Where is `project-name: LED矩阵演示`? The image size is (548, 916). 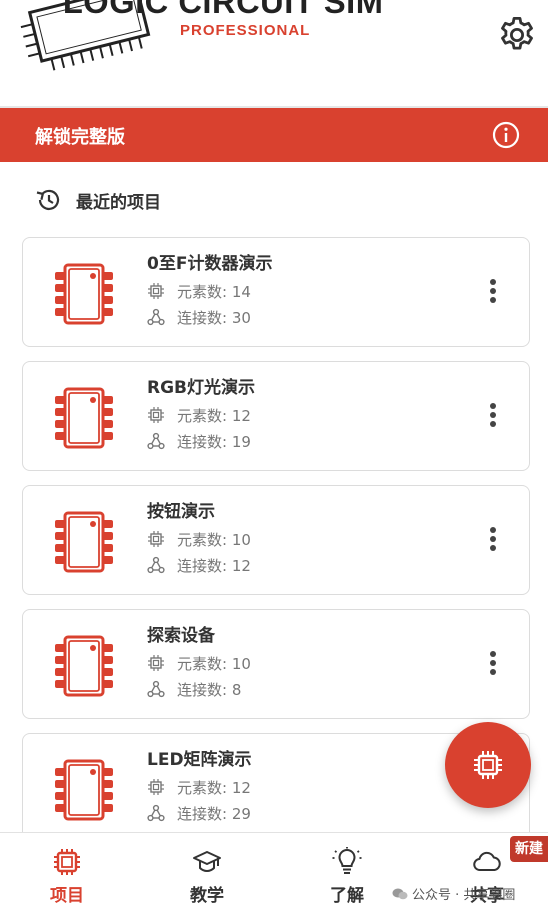
project-name: LED矩阵演示 is located at coordinates (199, 760).